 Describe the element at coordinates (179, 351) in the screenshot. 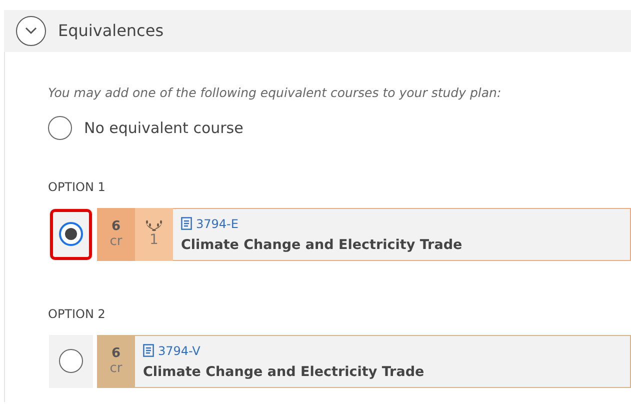

I see `course-code: 3794-V` at that location.